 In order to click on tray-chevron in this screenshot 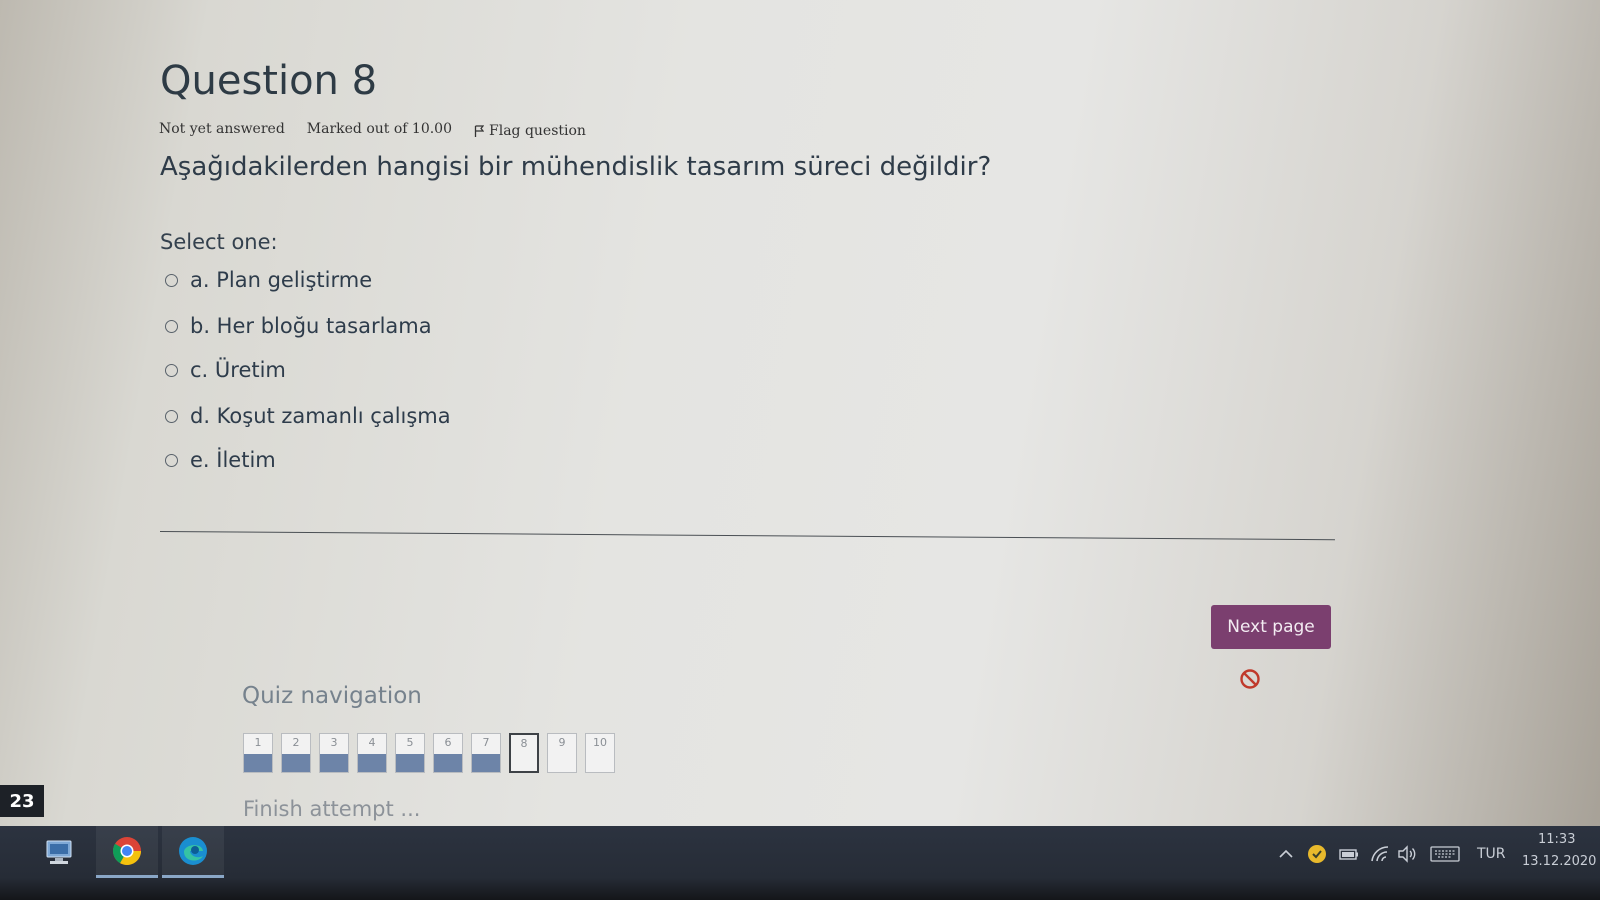, I will do `click(1286, 854)`.